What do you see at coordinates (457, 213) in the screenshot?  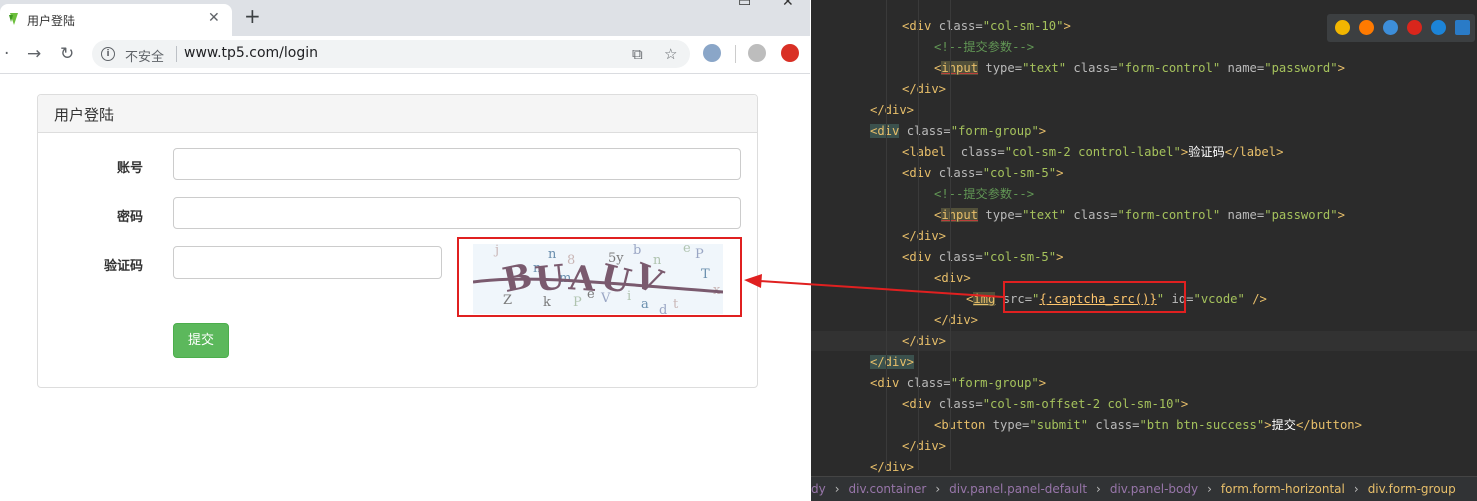 I see `password-input` at bounding box center [457, 213].